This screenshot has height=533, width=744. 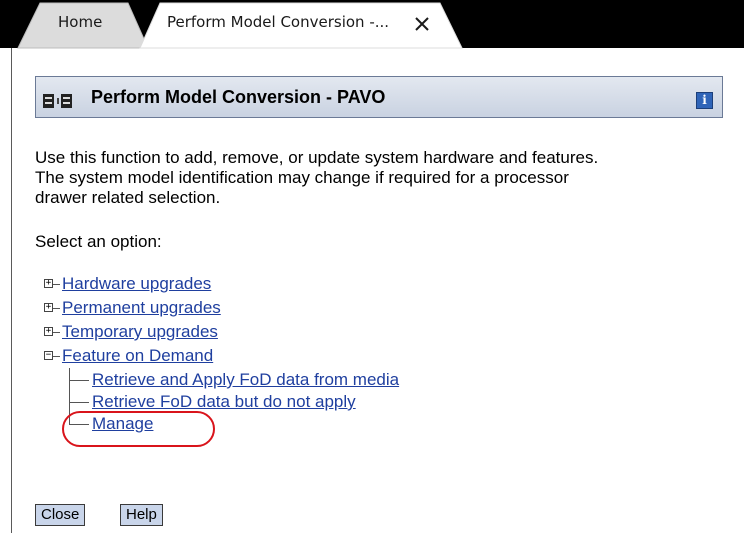 What do you see at coordinates (137, 356) in the screenshot?
I see `feature-on-demand-link: Feature on Demand` at bounding box center [137, 356].